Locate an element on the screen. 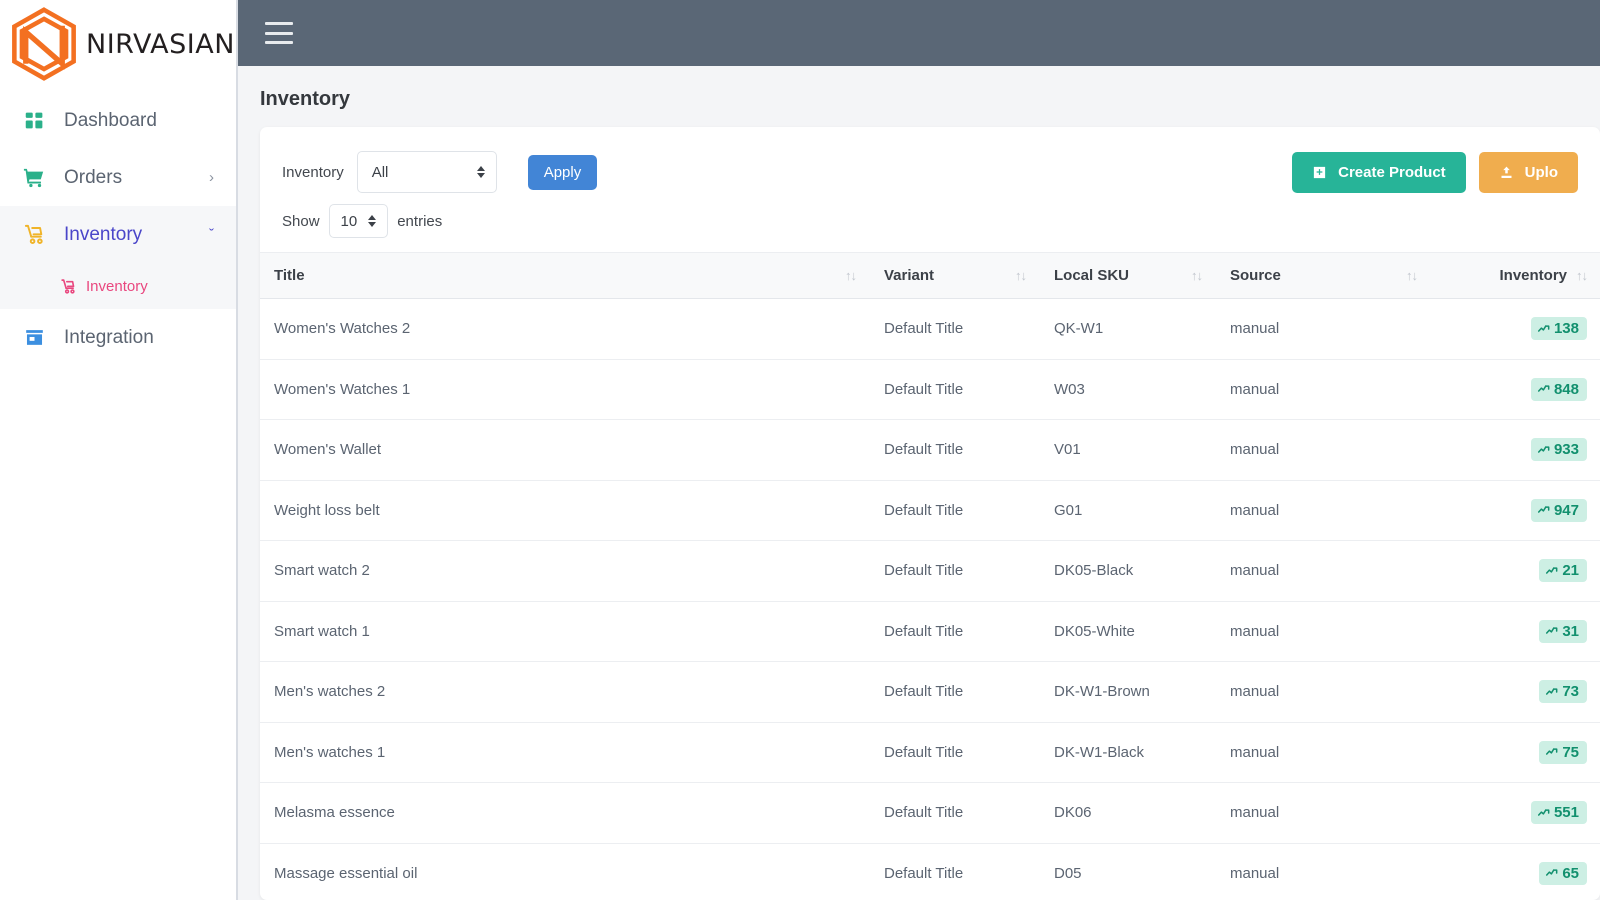  cell-title: Women's Wallet is located at coordinates (565, 450).